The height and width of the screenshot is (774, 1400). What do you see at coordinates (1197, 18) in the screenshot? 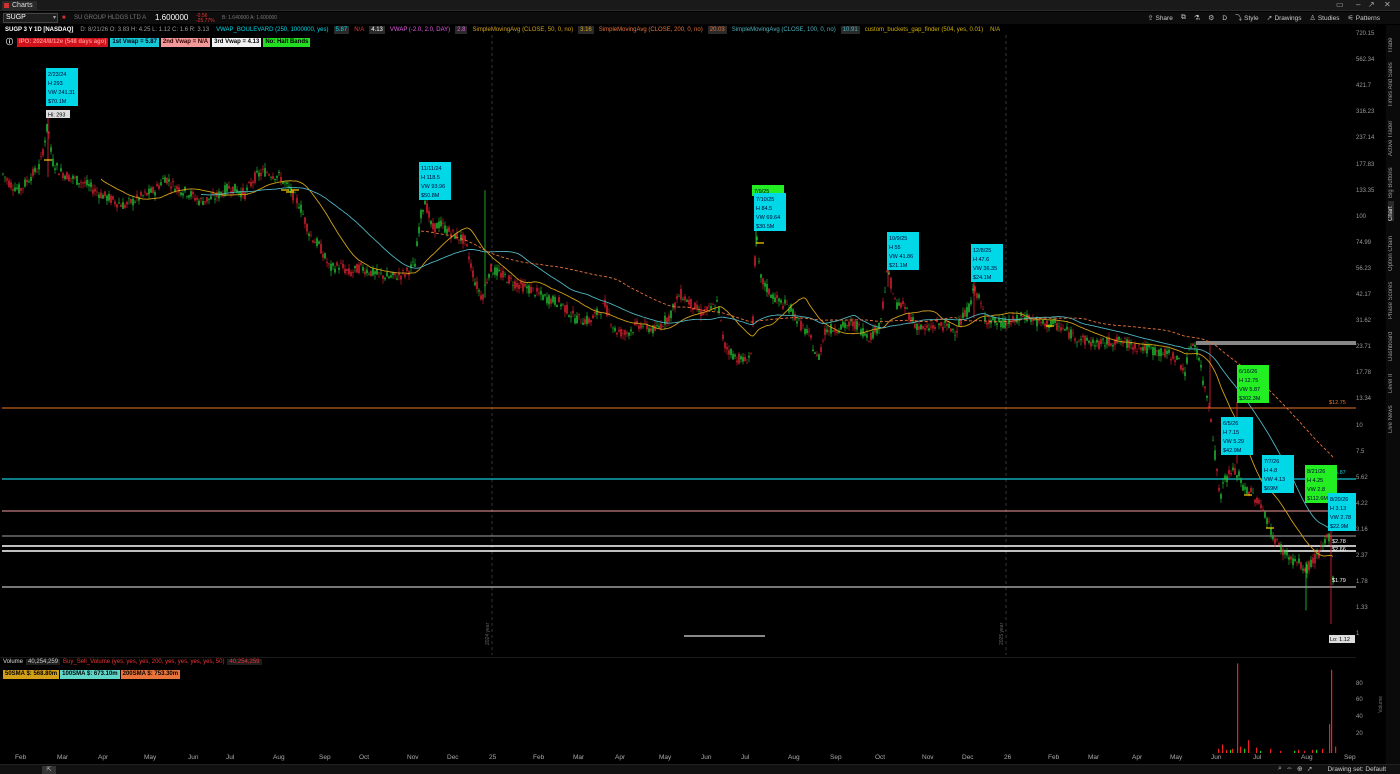
I see `flask-button: ⚗` at bounding box center [1197, 18].